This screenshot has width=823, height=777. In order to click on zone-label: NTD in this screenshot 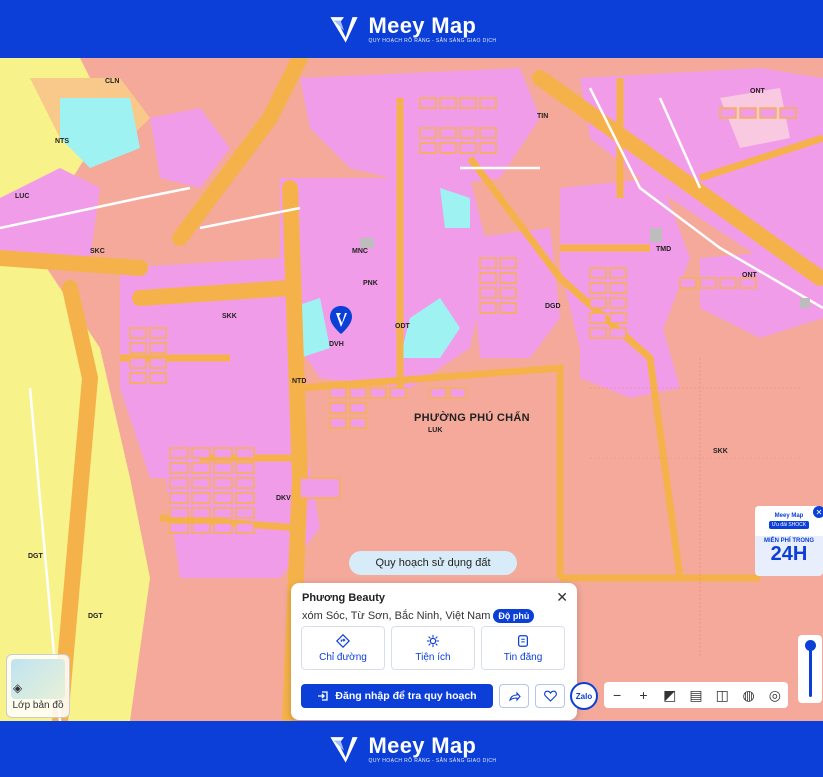, I will do `click(299, 381)`.